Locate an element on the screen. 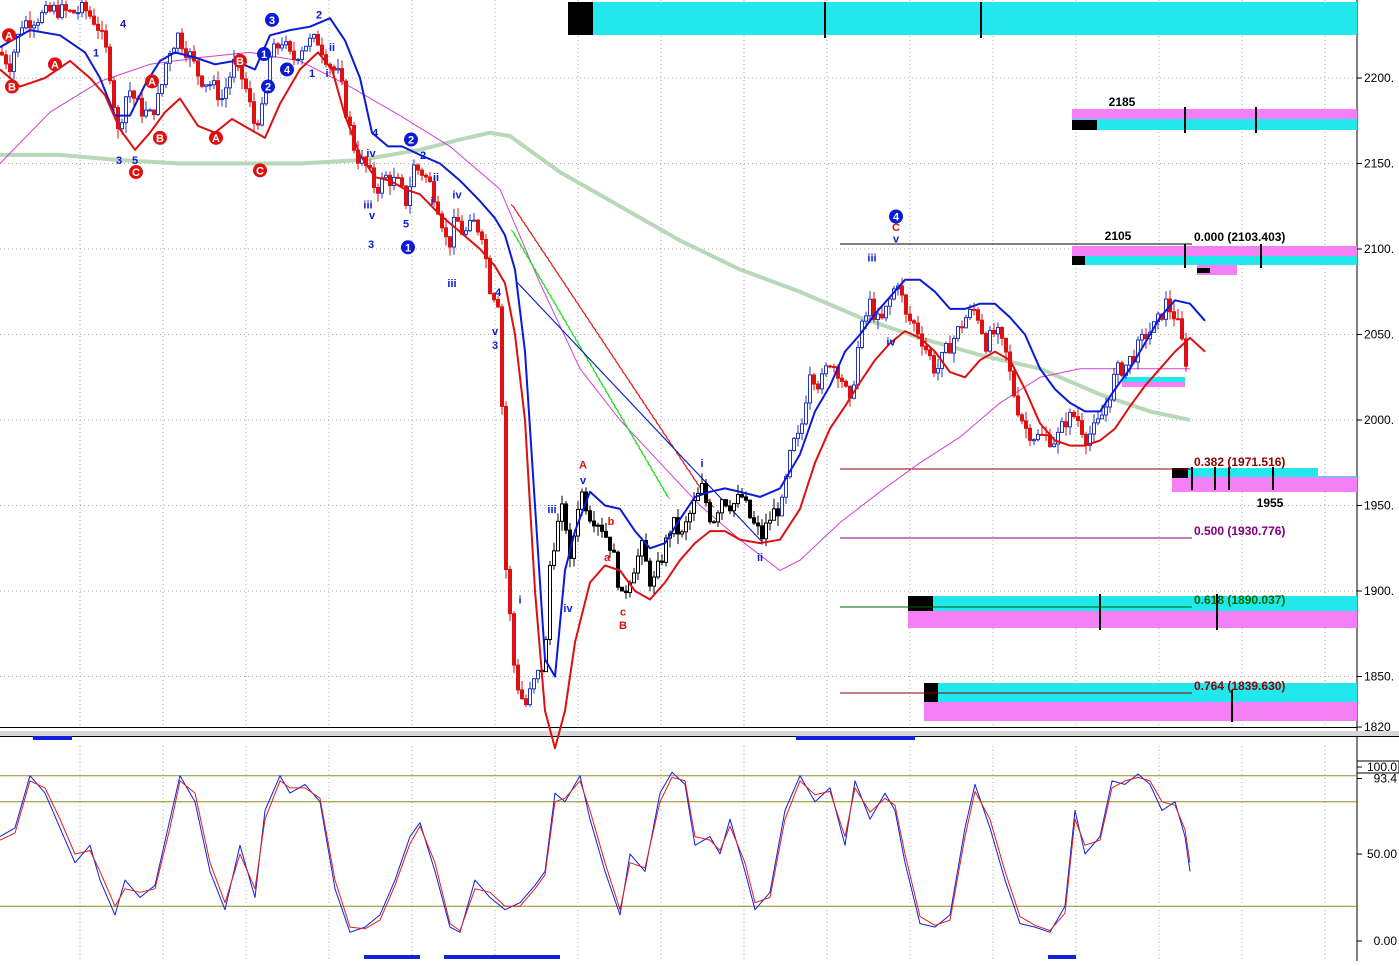  osc-axis-label: 93.4 is located at coordinates (1386, 778).